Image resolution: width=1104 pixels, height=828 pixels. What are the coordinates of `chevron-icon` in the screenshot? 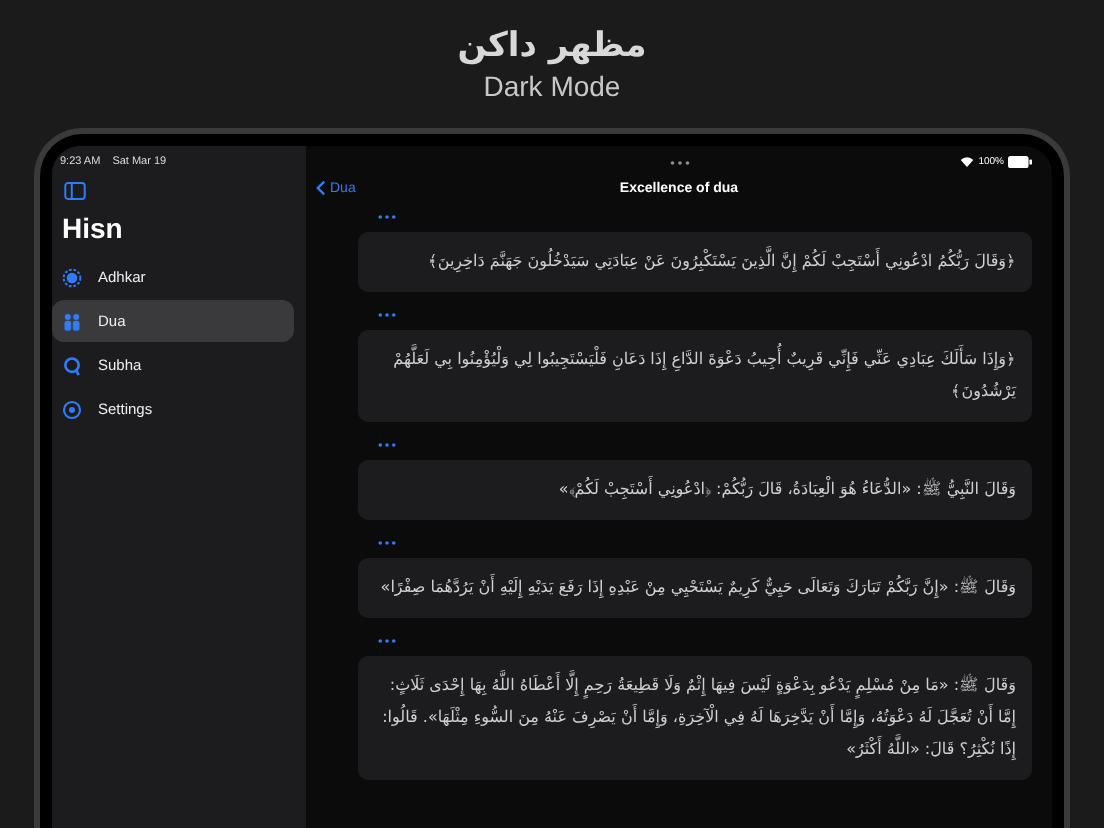 It's located at (321, 188).